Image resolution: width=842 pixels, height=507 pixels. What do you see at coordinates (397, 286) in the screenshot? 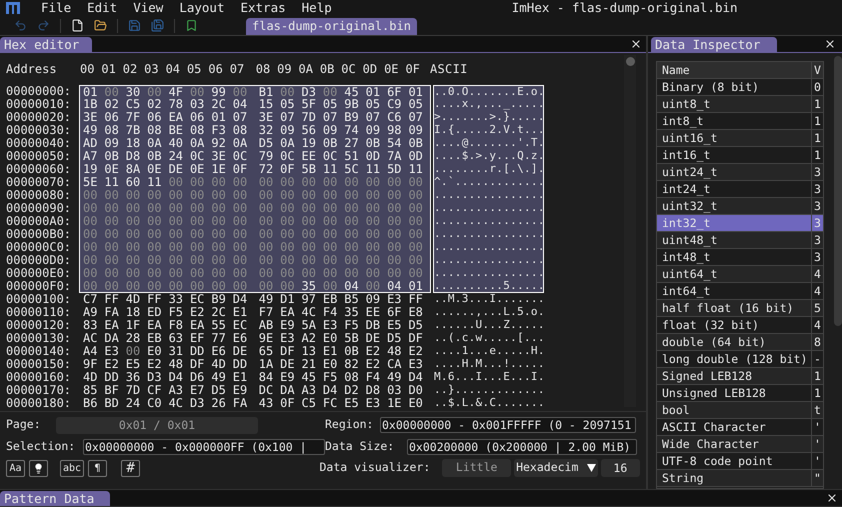
I see `hex-byte: 04` at bounding box center [397, 286].